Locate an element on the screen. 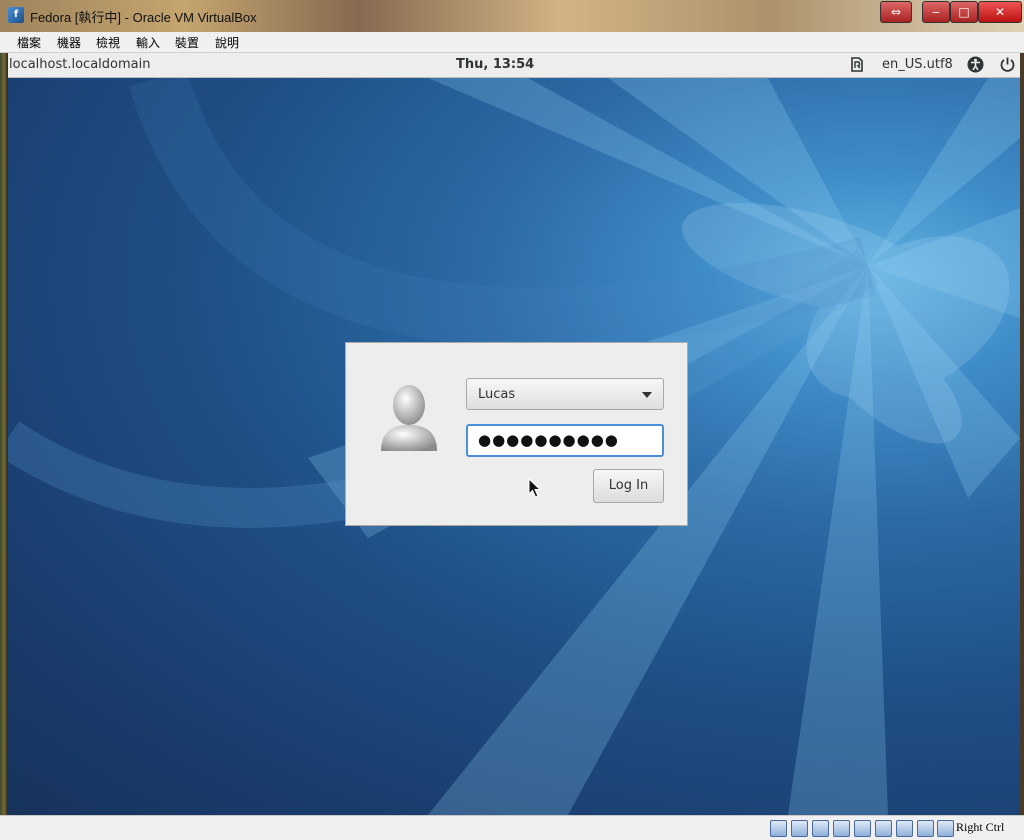 This screenshot has width=1024, height=840. mouse-integration-icon is located at coordinates (925, 828).